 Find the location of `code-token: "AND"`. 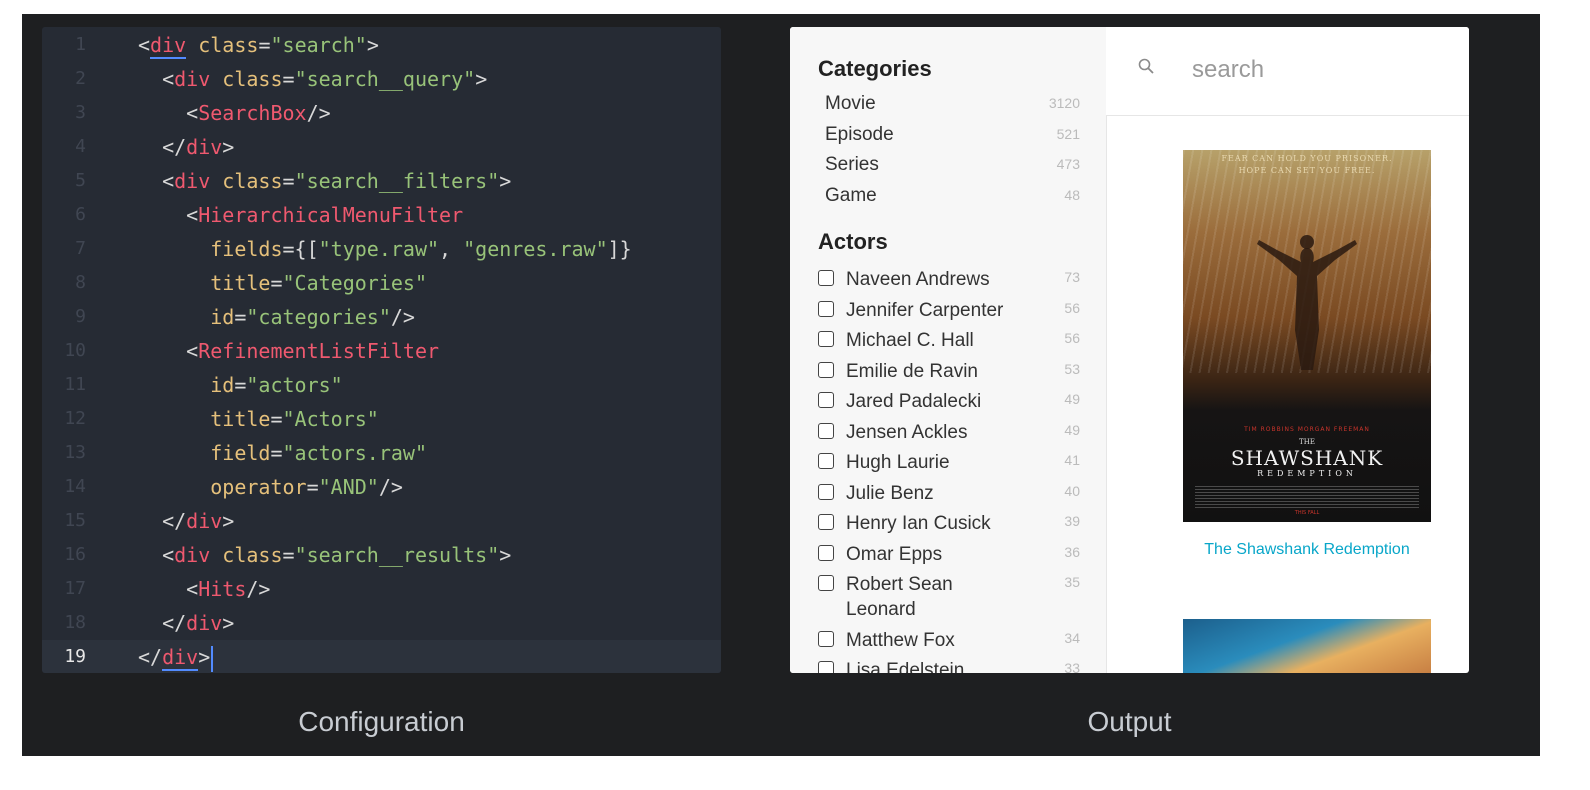

code-token: "AND" is located at coordinates (348, 487).